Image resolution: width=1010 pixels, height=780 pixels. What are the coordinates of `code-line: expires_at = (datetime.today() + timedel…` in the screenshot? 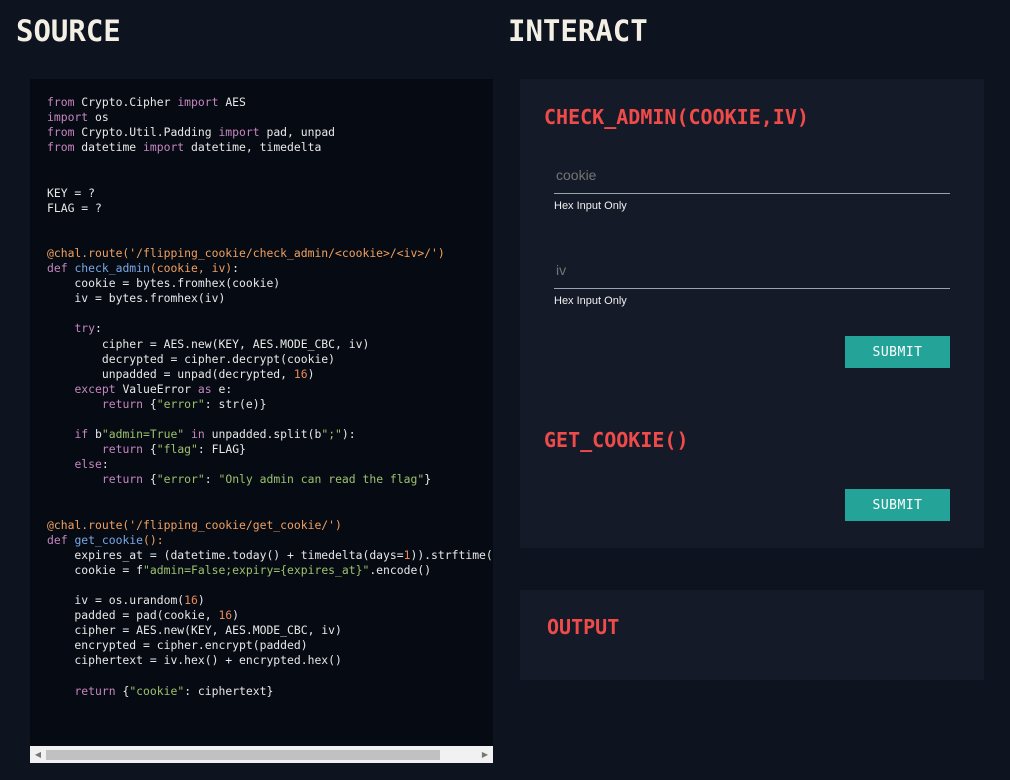 It's located at (270, 555).